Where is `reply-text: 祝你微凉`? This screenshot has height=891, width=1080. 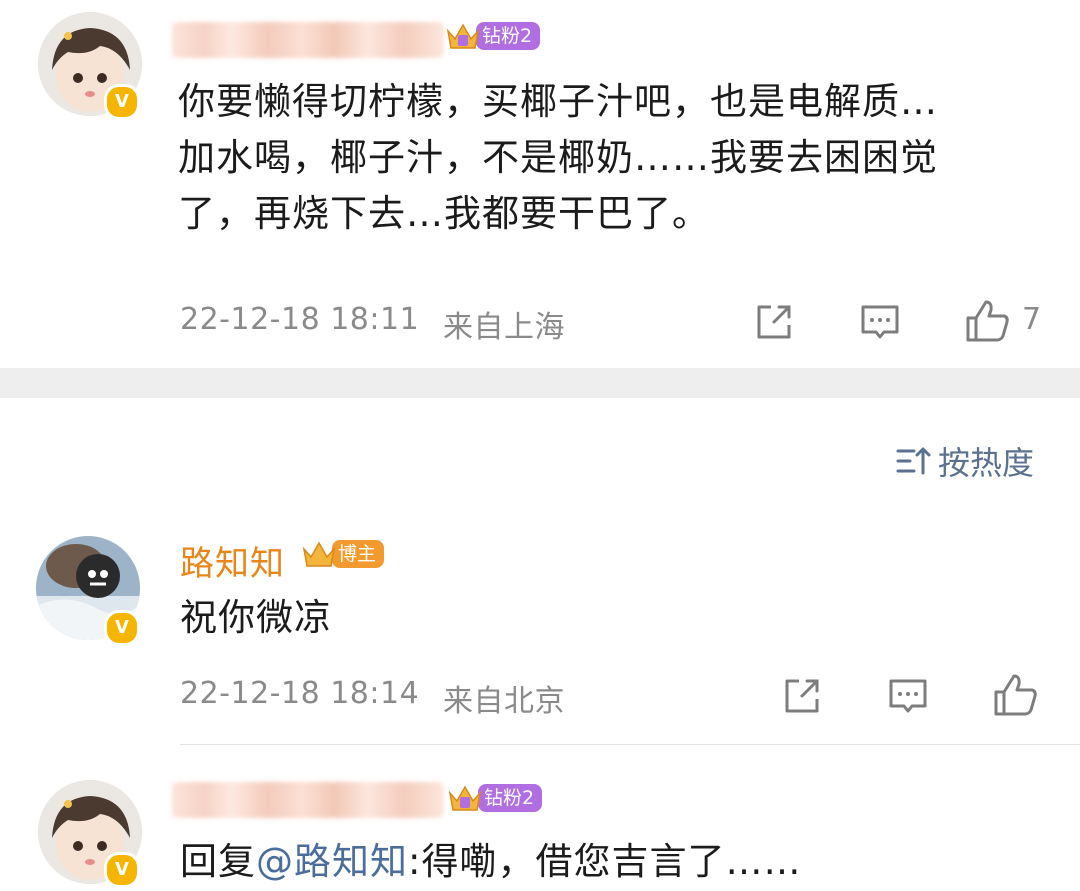
reply-text: 祝你微凉 is located at coordinates (256, 617).